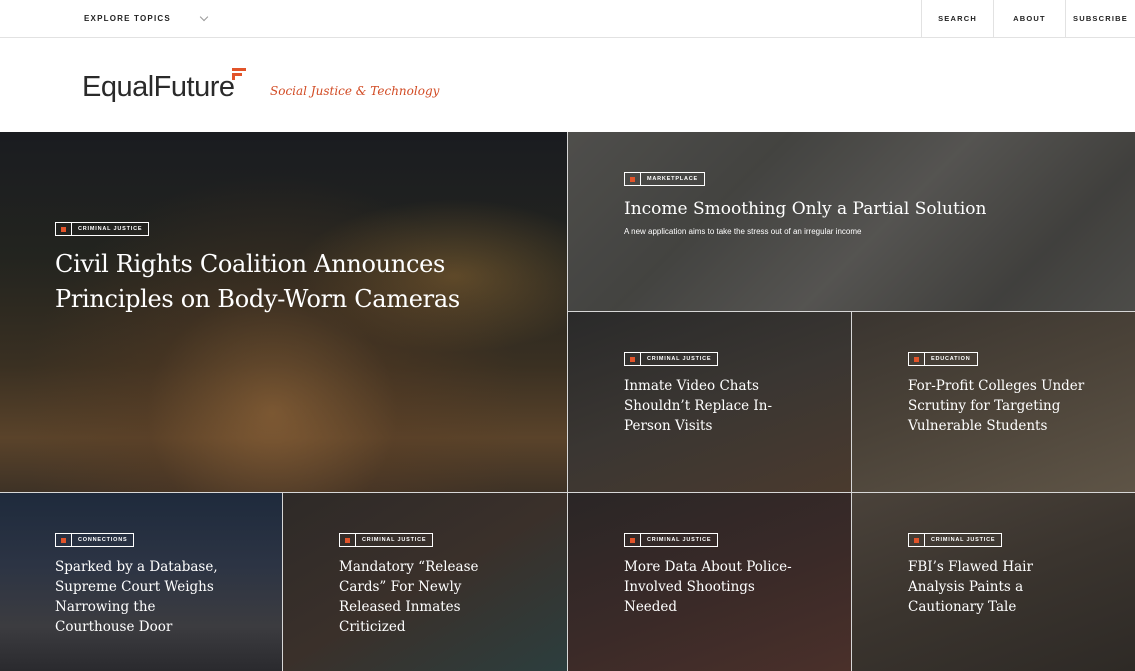  I want to click on story-title-line: Criticized, so click(372, 627).